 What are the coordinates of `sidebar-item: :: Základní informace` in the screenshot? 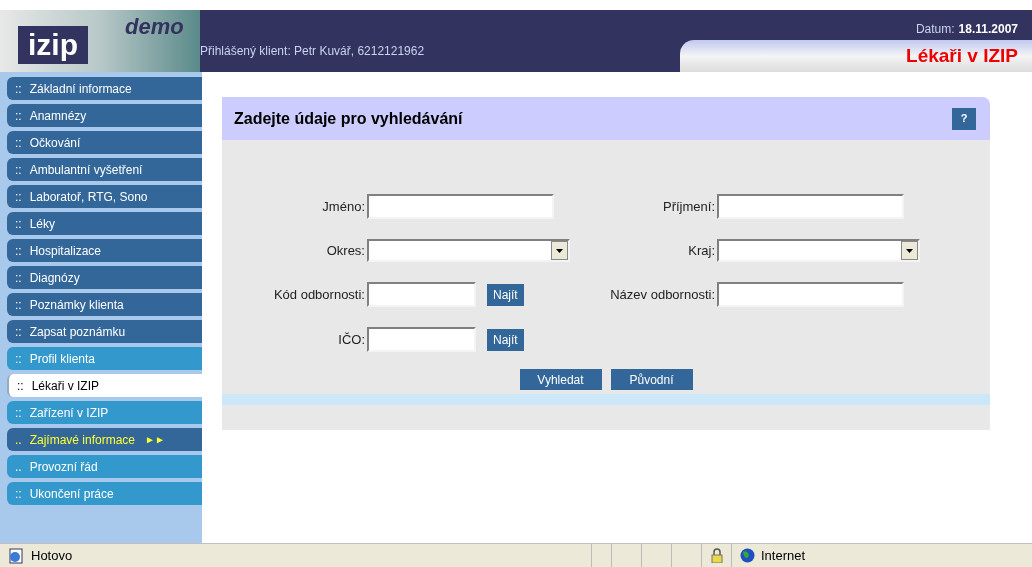 It's located at (104, 88).